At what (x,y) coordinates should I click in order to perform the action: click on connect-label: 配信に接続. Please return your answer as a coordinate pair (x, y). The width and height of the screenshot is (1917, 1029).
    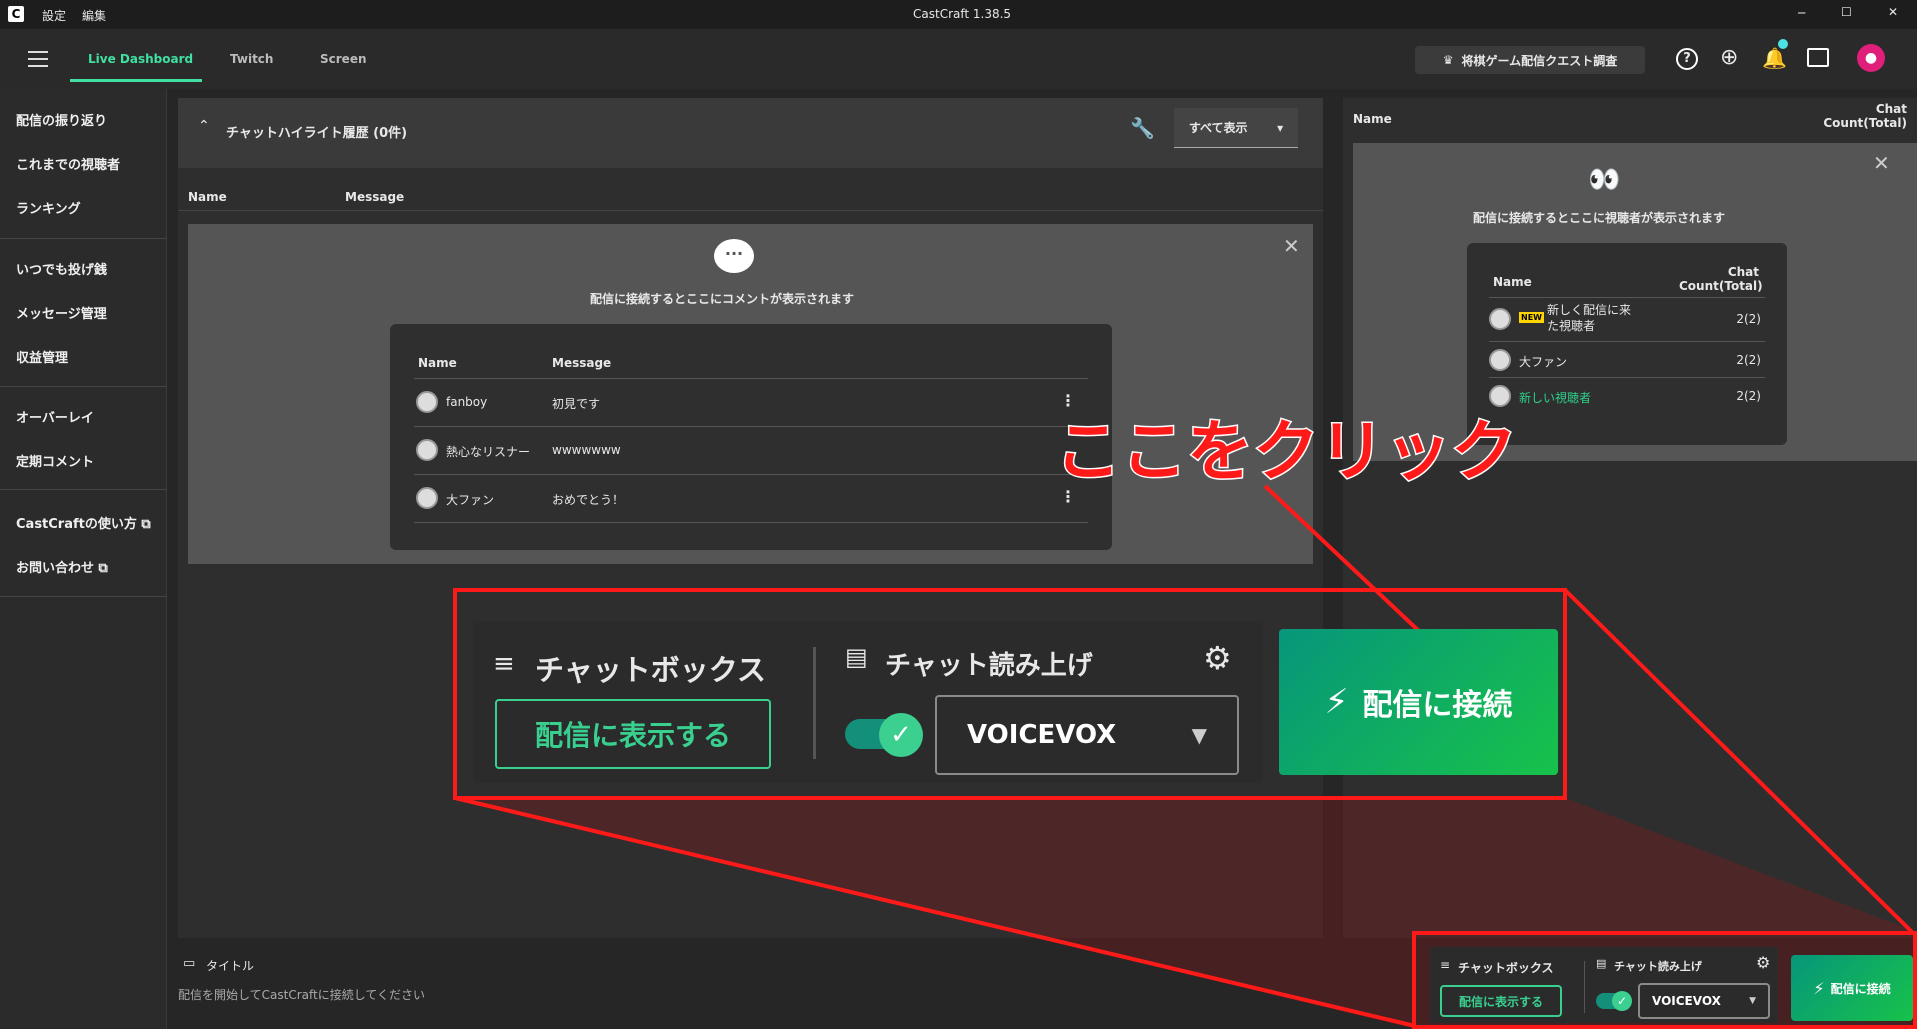
    Looking at the image, I should click on (1860, 988).